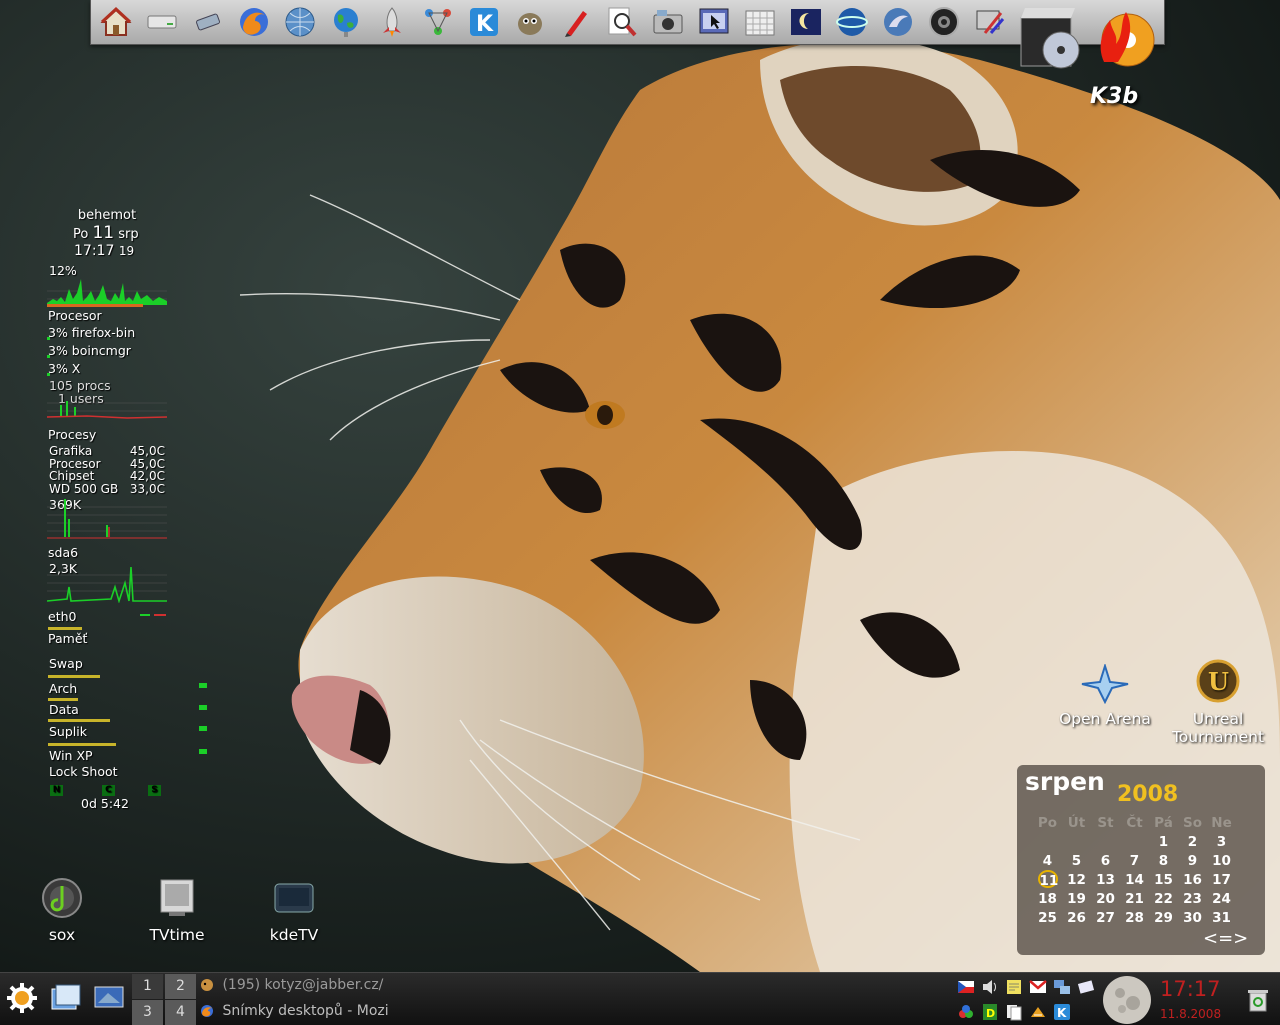  I want to click on calendar-day: 29, so click(1163, 917).